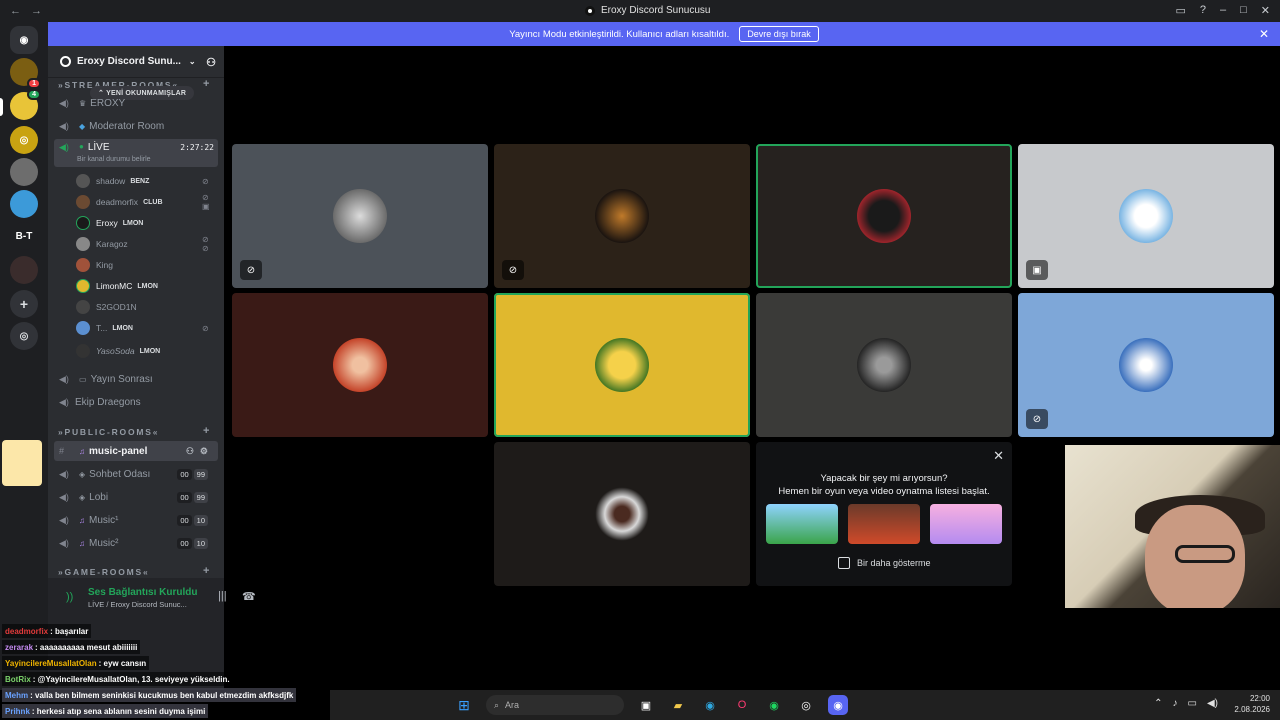 Image resolution: width=1280 pixels, height=720 pixels. Describe the element at coordinates (1192, 703) in the screenshot. I see `network-icon: ▭` at that location.